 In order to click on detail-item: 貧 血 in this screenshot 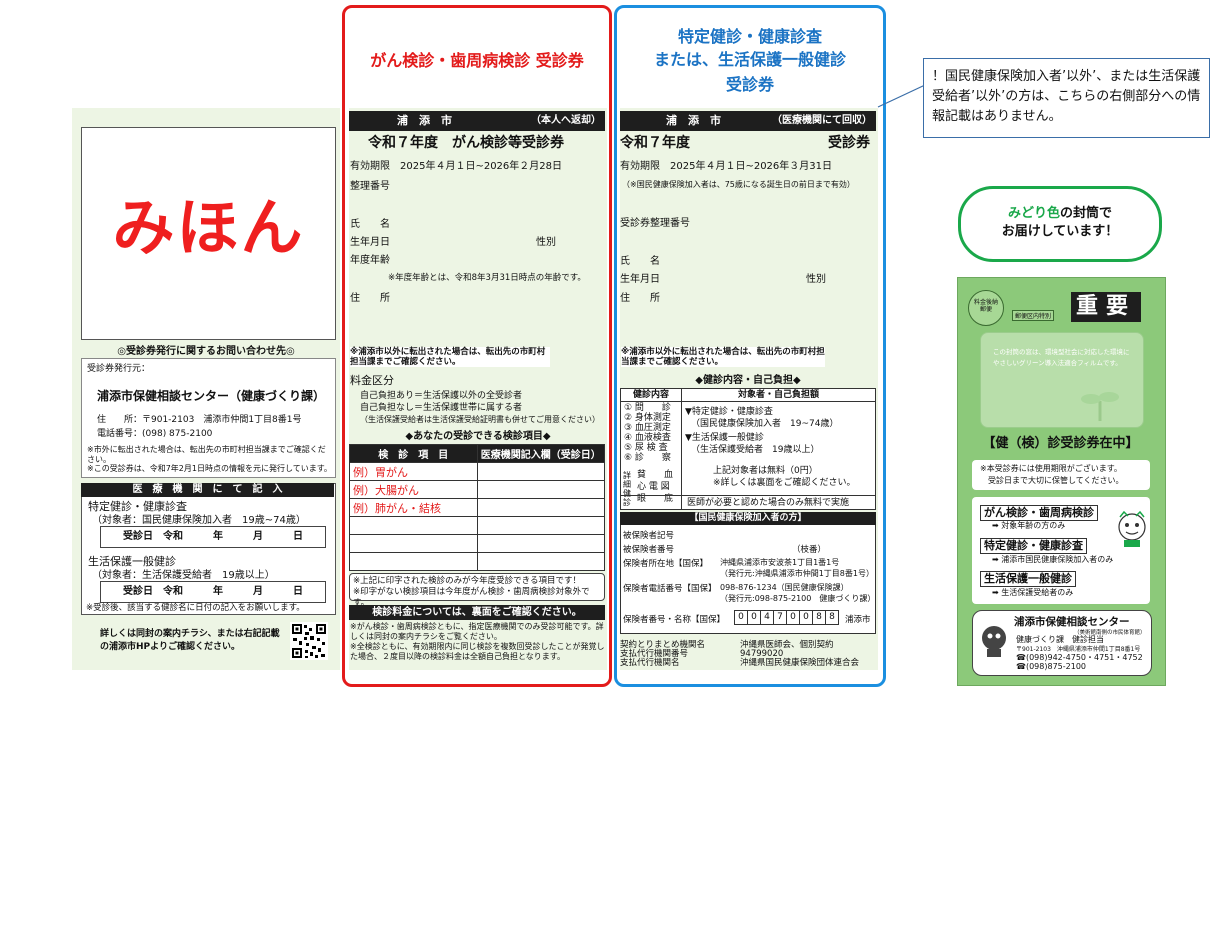, I will do `click(655, 475)`.